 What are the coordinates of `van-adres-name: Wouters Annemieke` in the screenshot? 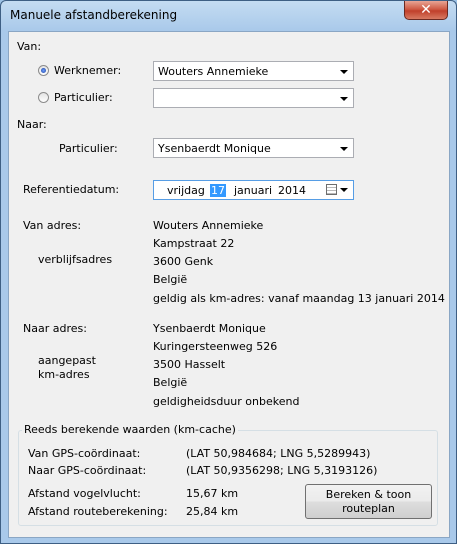 It's located at (208, 225).